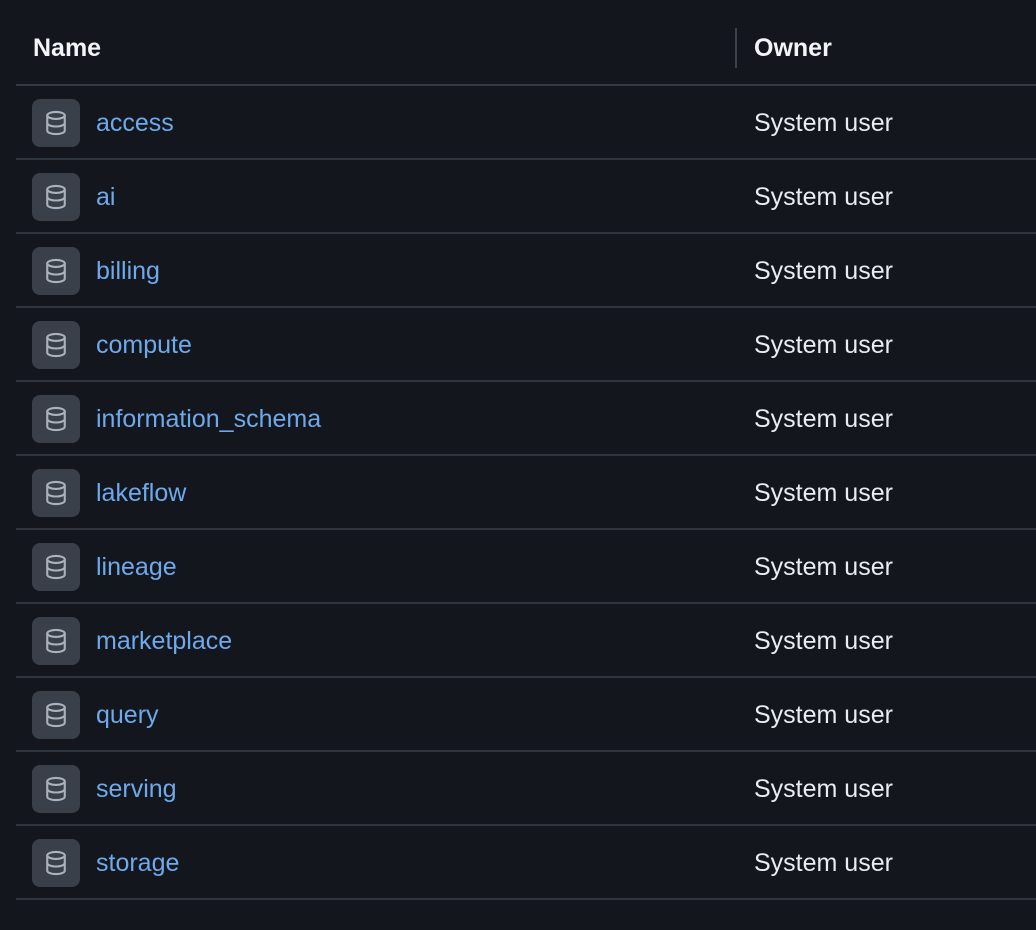  What do you see at coordinates (736, 48) in the screenshot?
I see `column-resize-handle` at bounding box center [736, 48].